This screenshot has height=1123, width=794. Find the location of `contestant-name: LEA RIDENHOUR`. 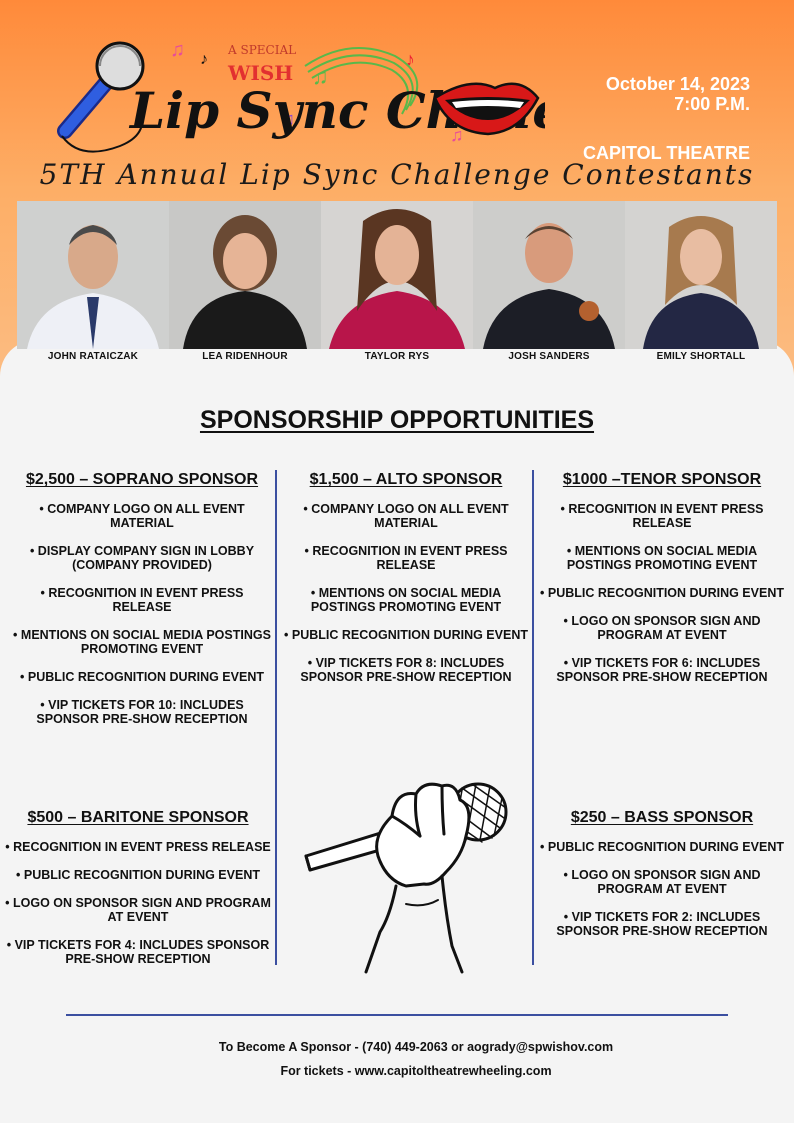

contestant-name: LEA RIDENHOUR is located at coordinates (245, 356).